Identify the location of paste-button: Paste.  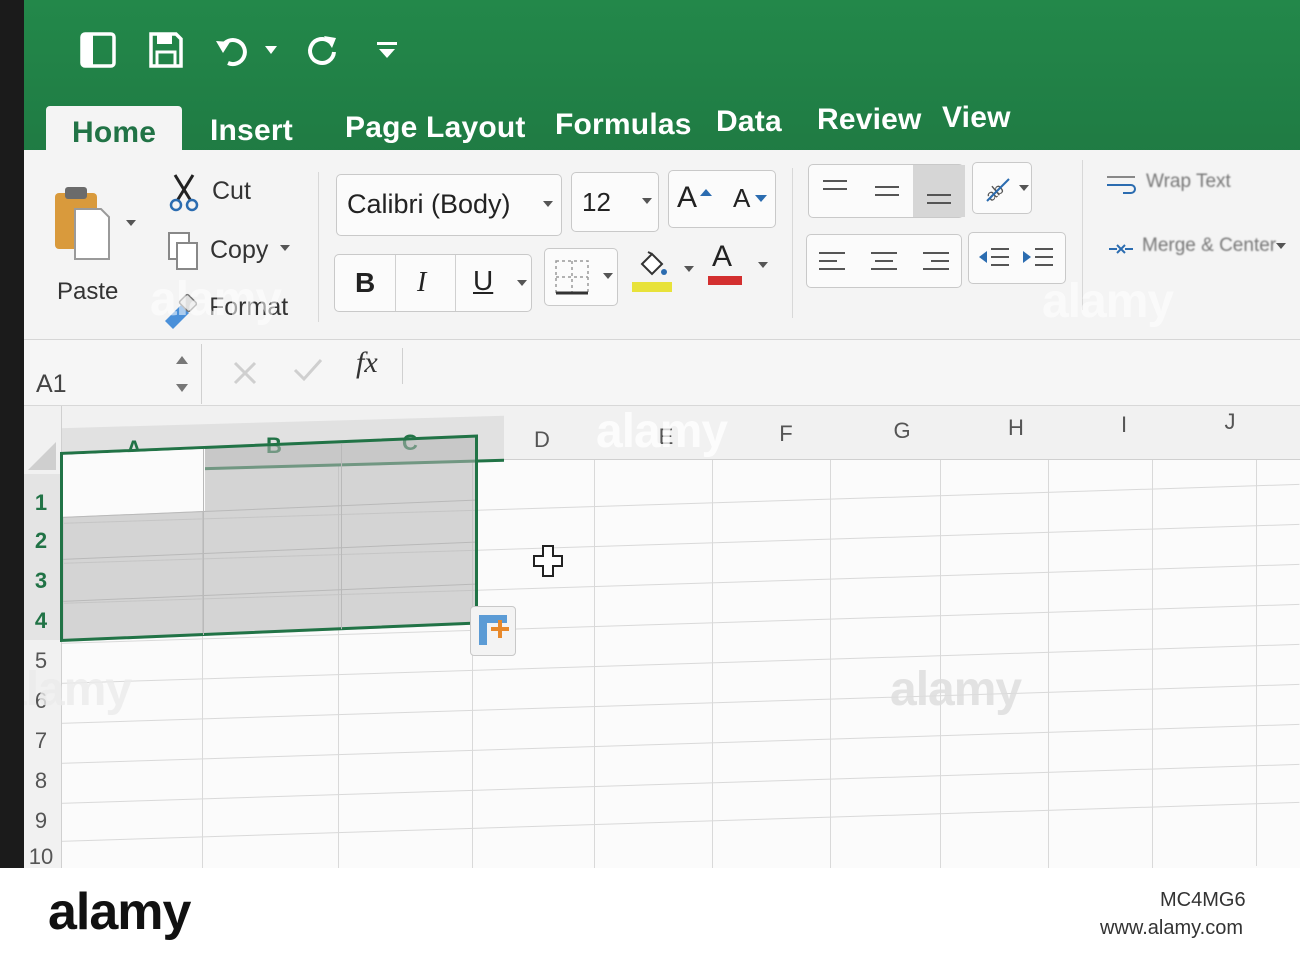
(87, 292).